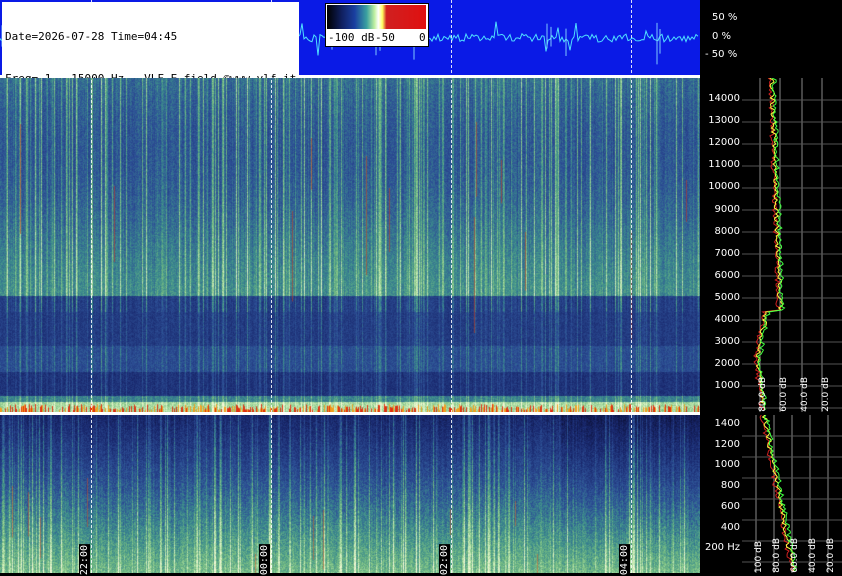 The width and height of the screenshot is (842, 576). Describe the element at coordinates (718, 494) in the screenshot. I see `frequency-axis-lower: 1400 1200 1000 800 600 400 200 Hz` at that location.